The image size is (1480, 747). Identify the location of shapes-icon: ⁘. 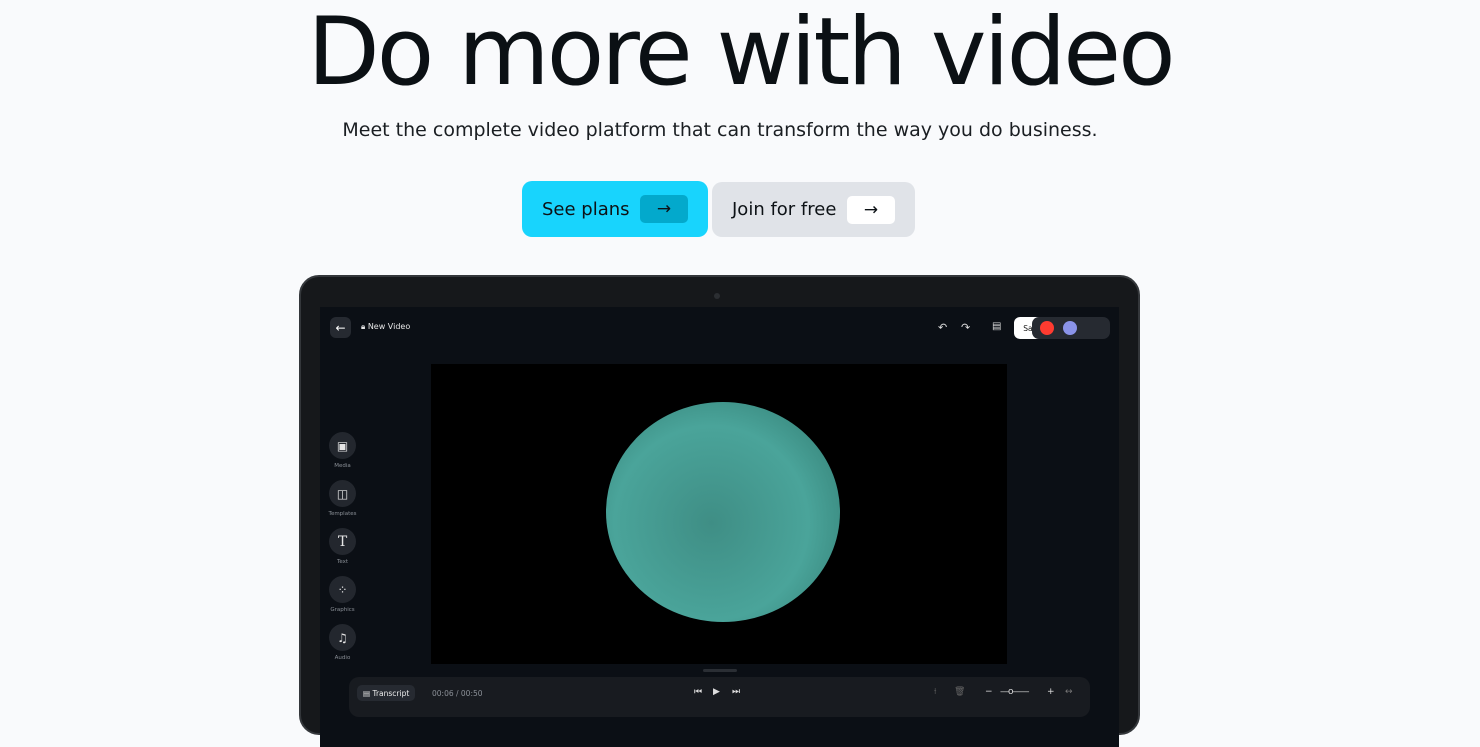
(342, 589).